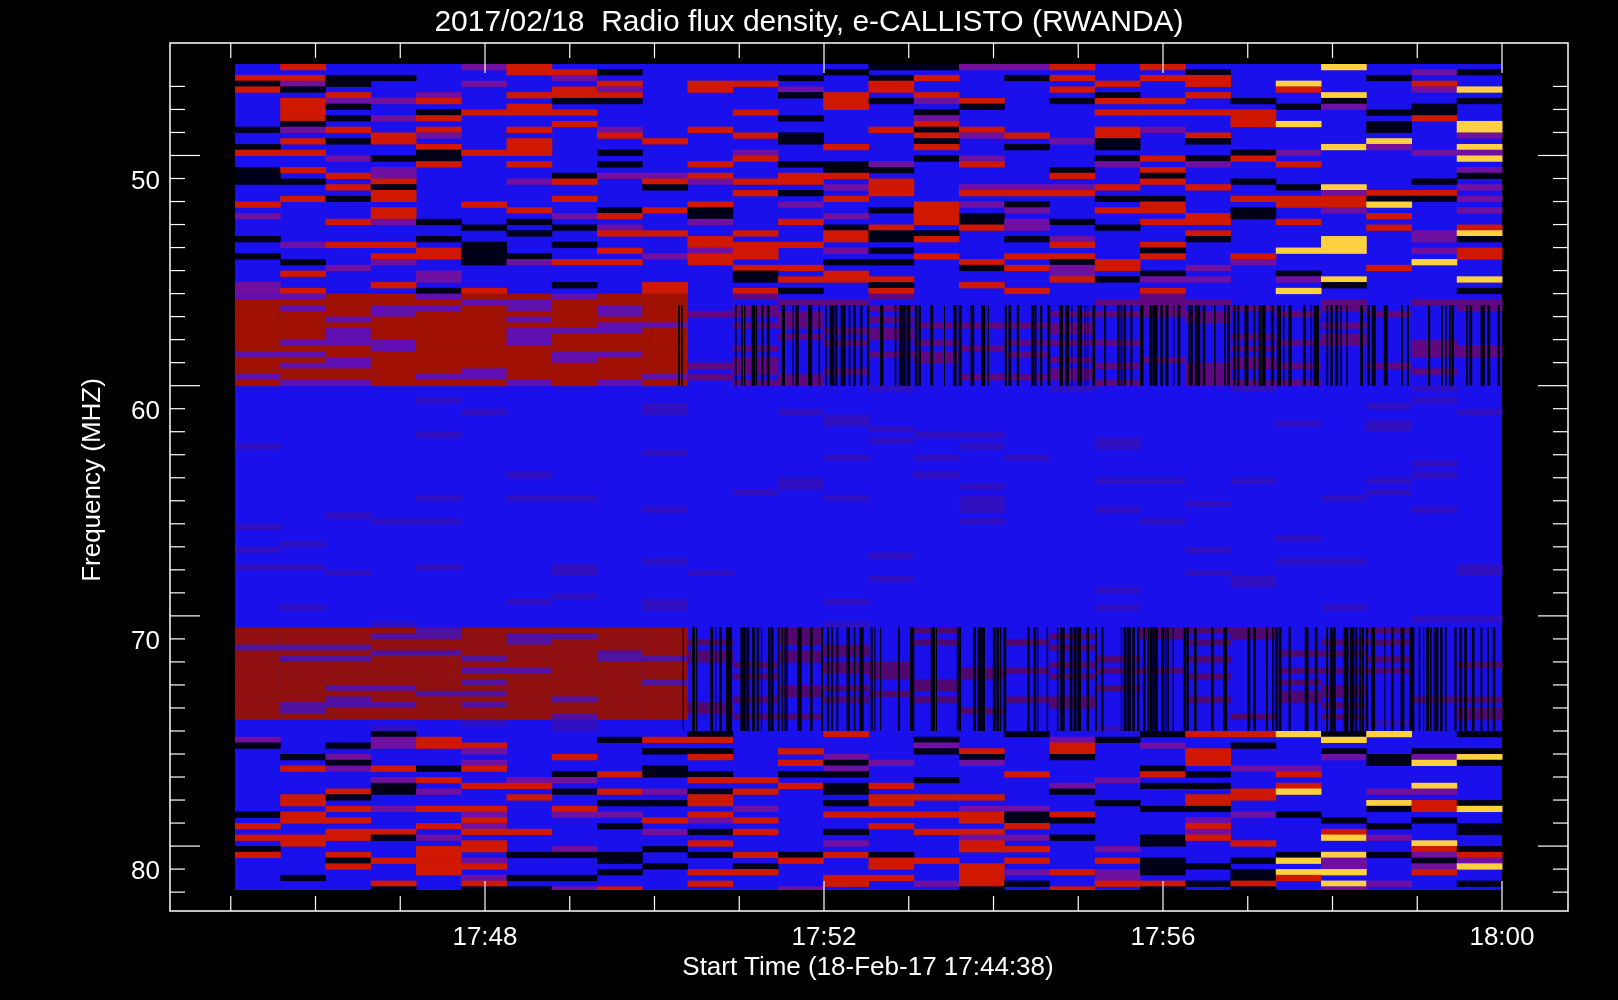  What do you see at coordinates (145, 639) in the screenshot?
I see `y-tick-label: 70` at bounding box center [145, 639].